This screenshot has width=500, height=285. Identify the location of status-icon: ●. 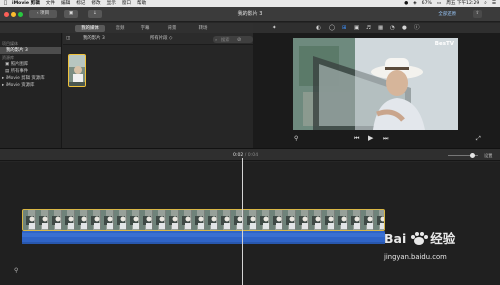
(406, 3).